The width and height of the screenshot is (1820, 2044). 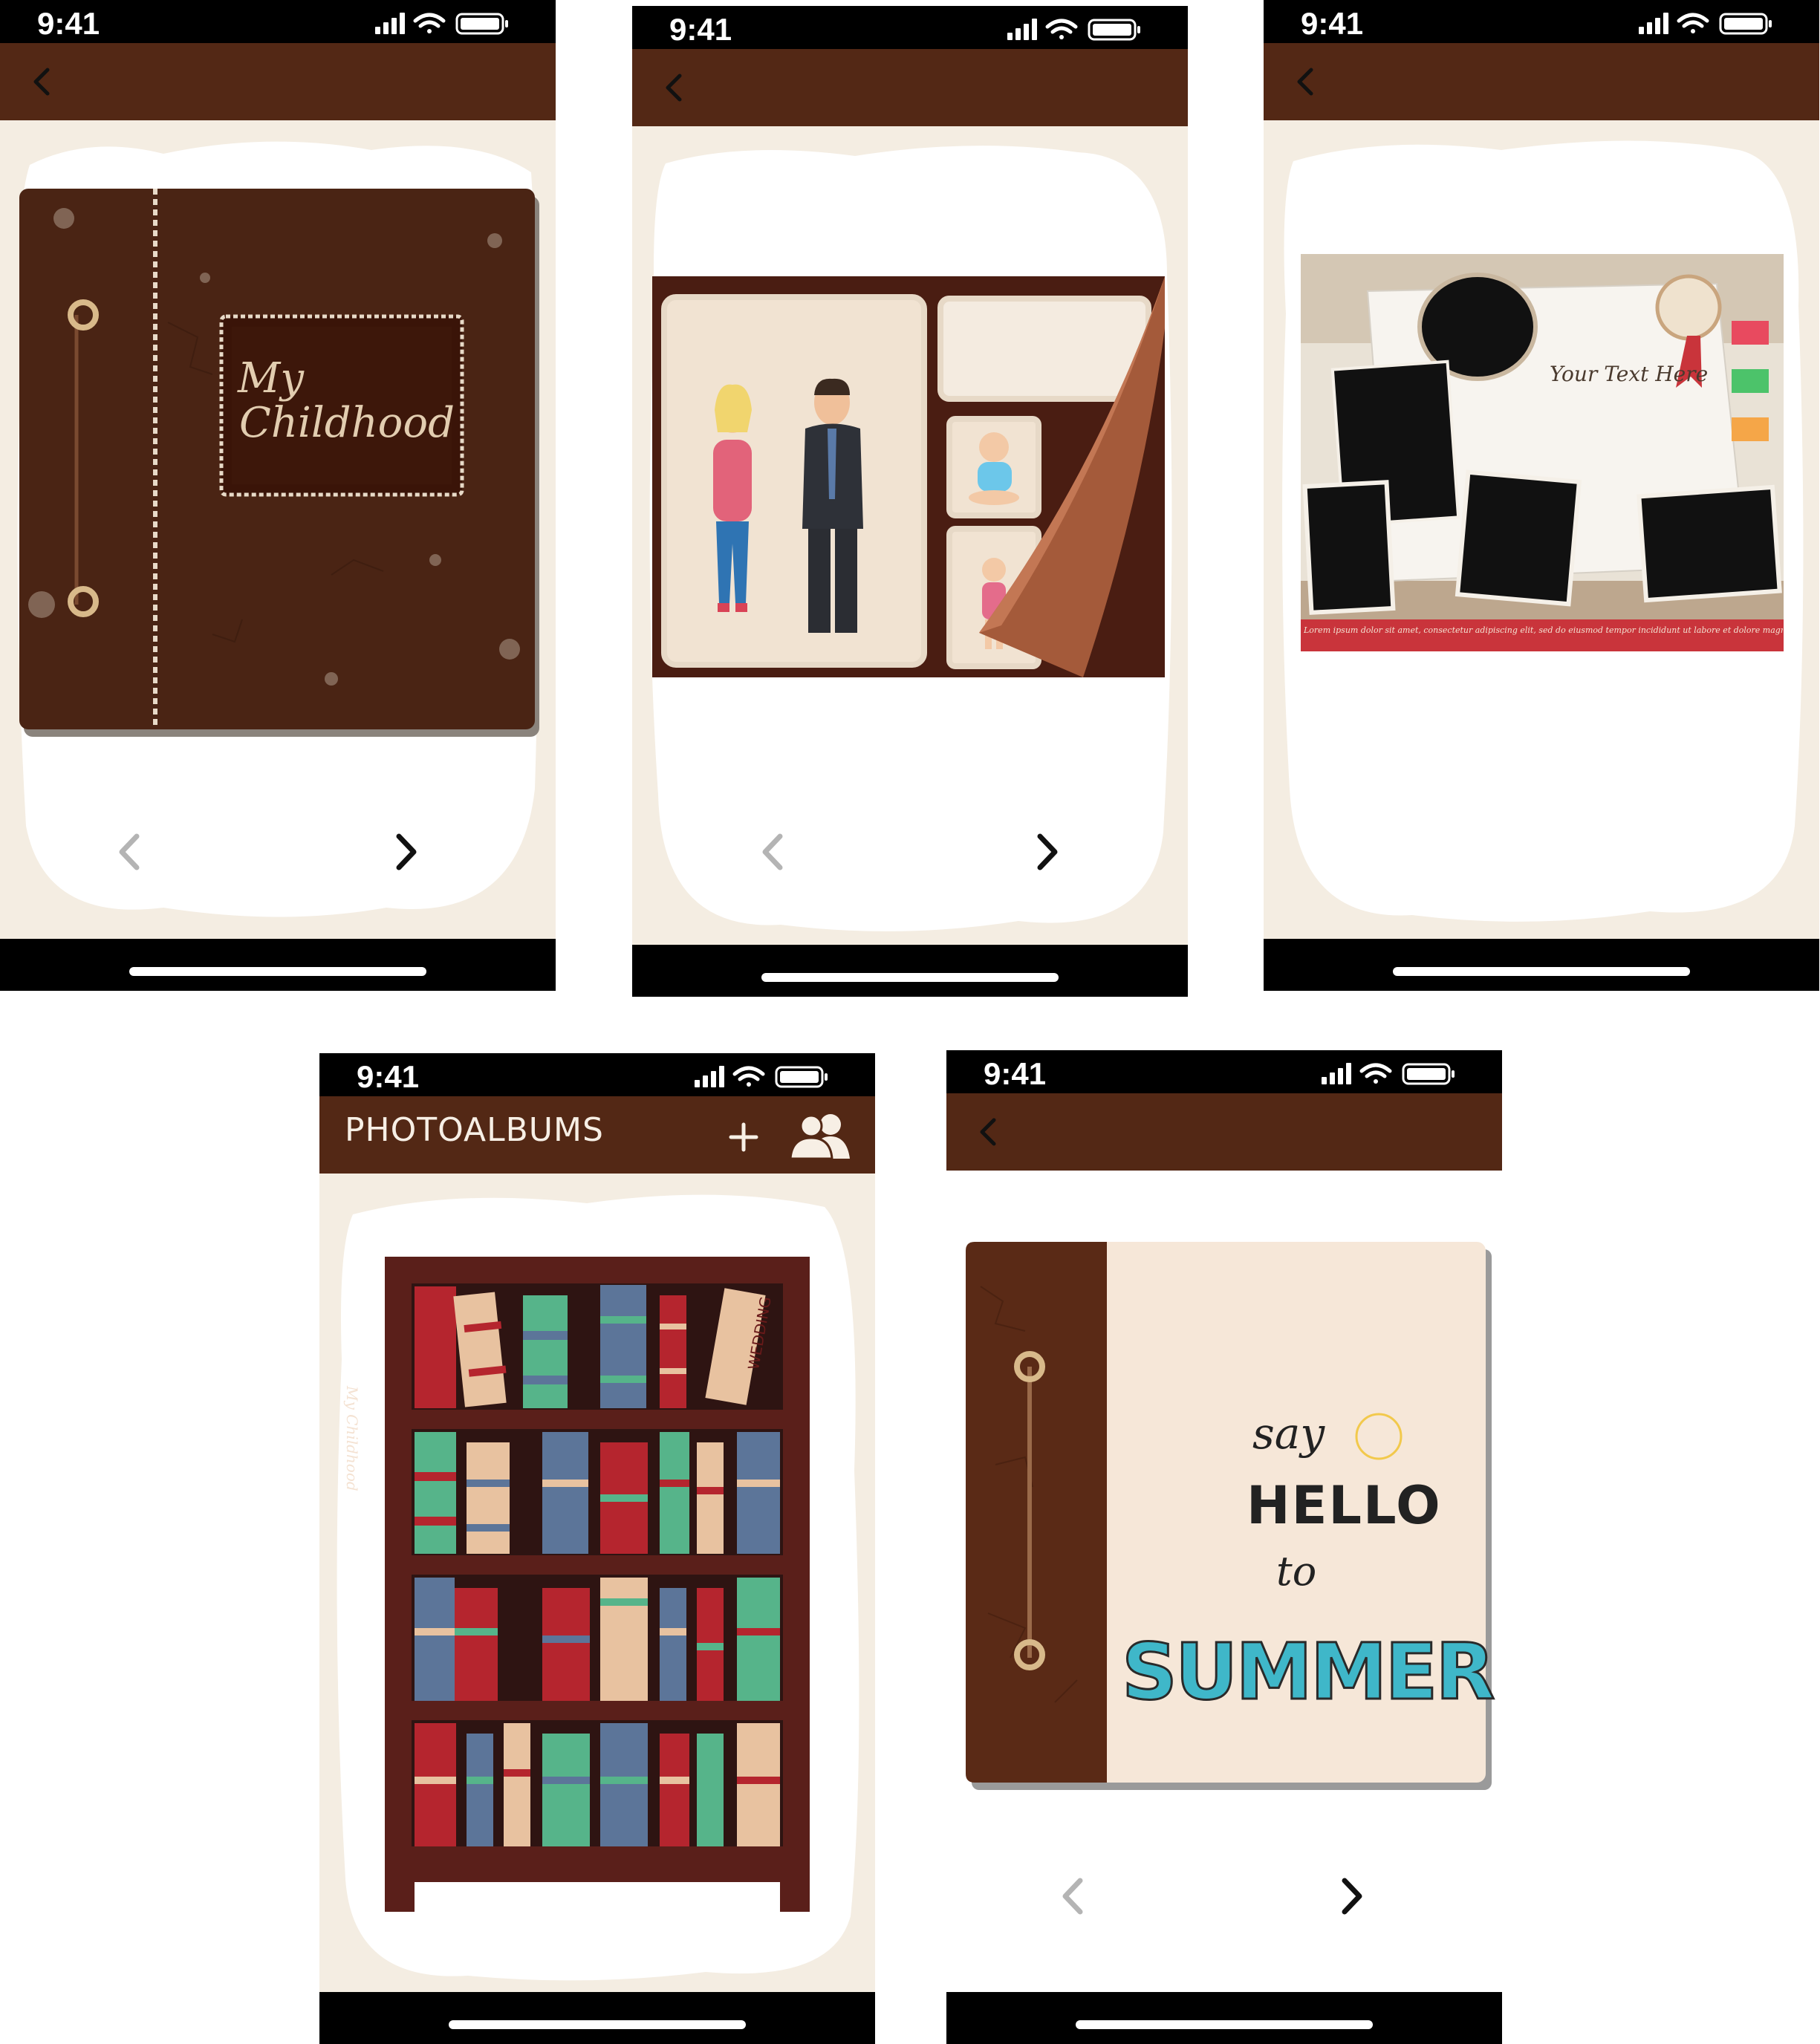 What do you see at coordinates (1344, 1505) in the screenshot?
I see `summer-line-hello: HELLO` at bounding box center [1344, 1505].